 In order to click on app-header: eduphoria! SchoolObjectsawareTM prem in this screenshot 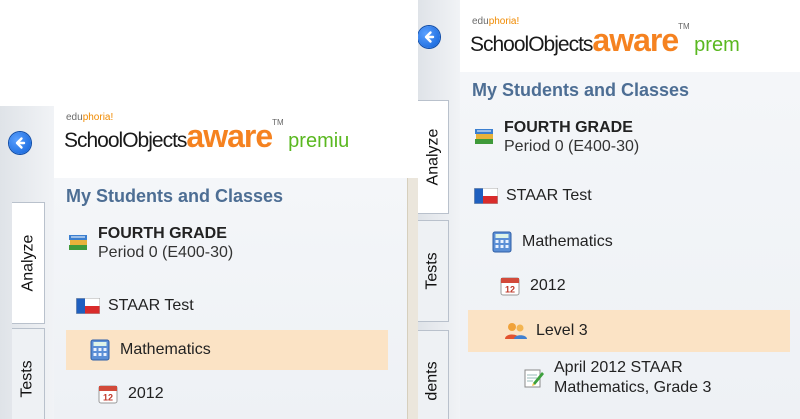, I will do `click(630, 35)`.